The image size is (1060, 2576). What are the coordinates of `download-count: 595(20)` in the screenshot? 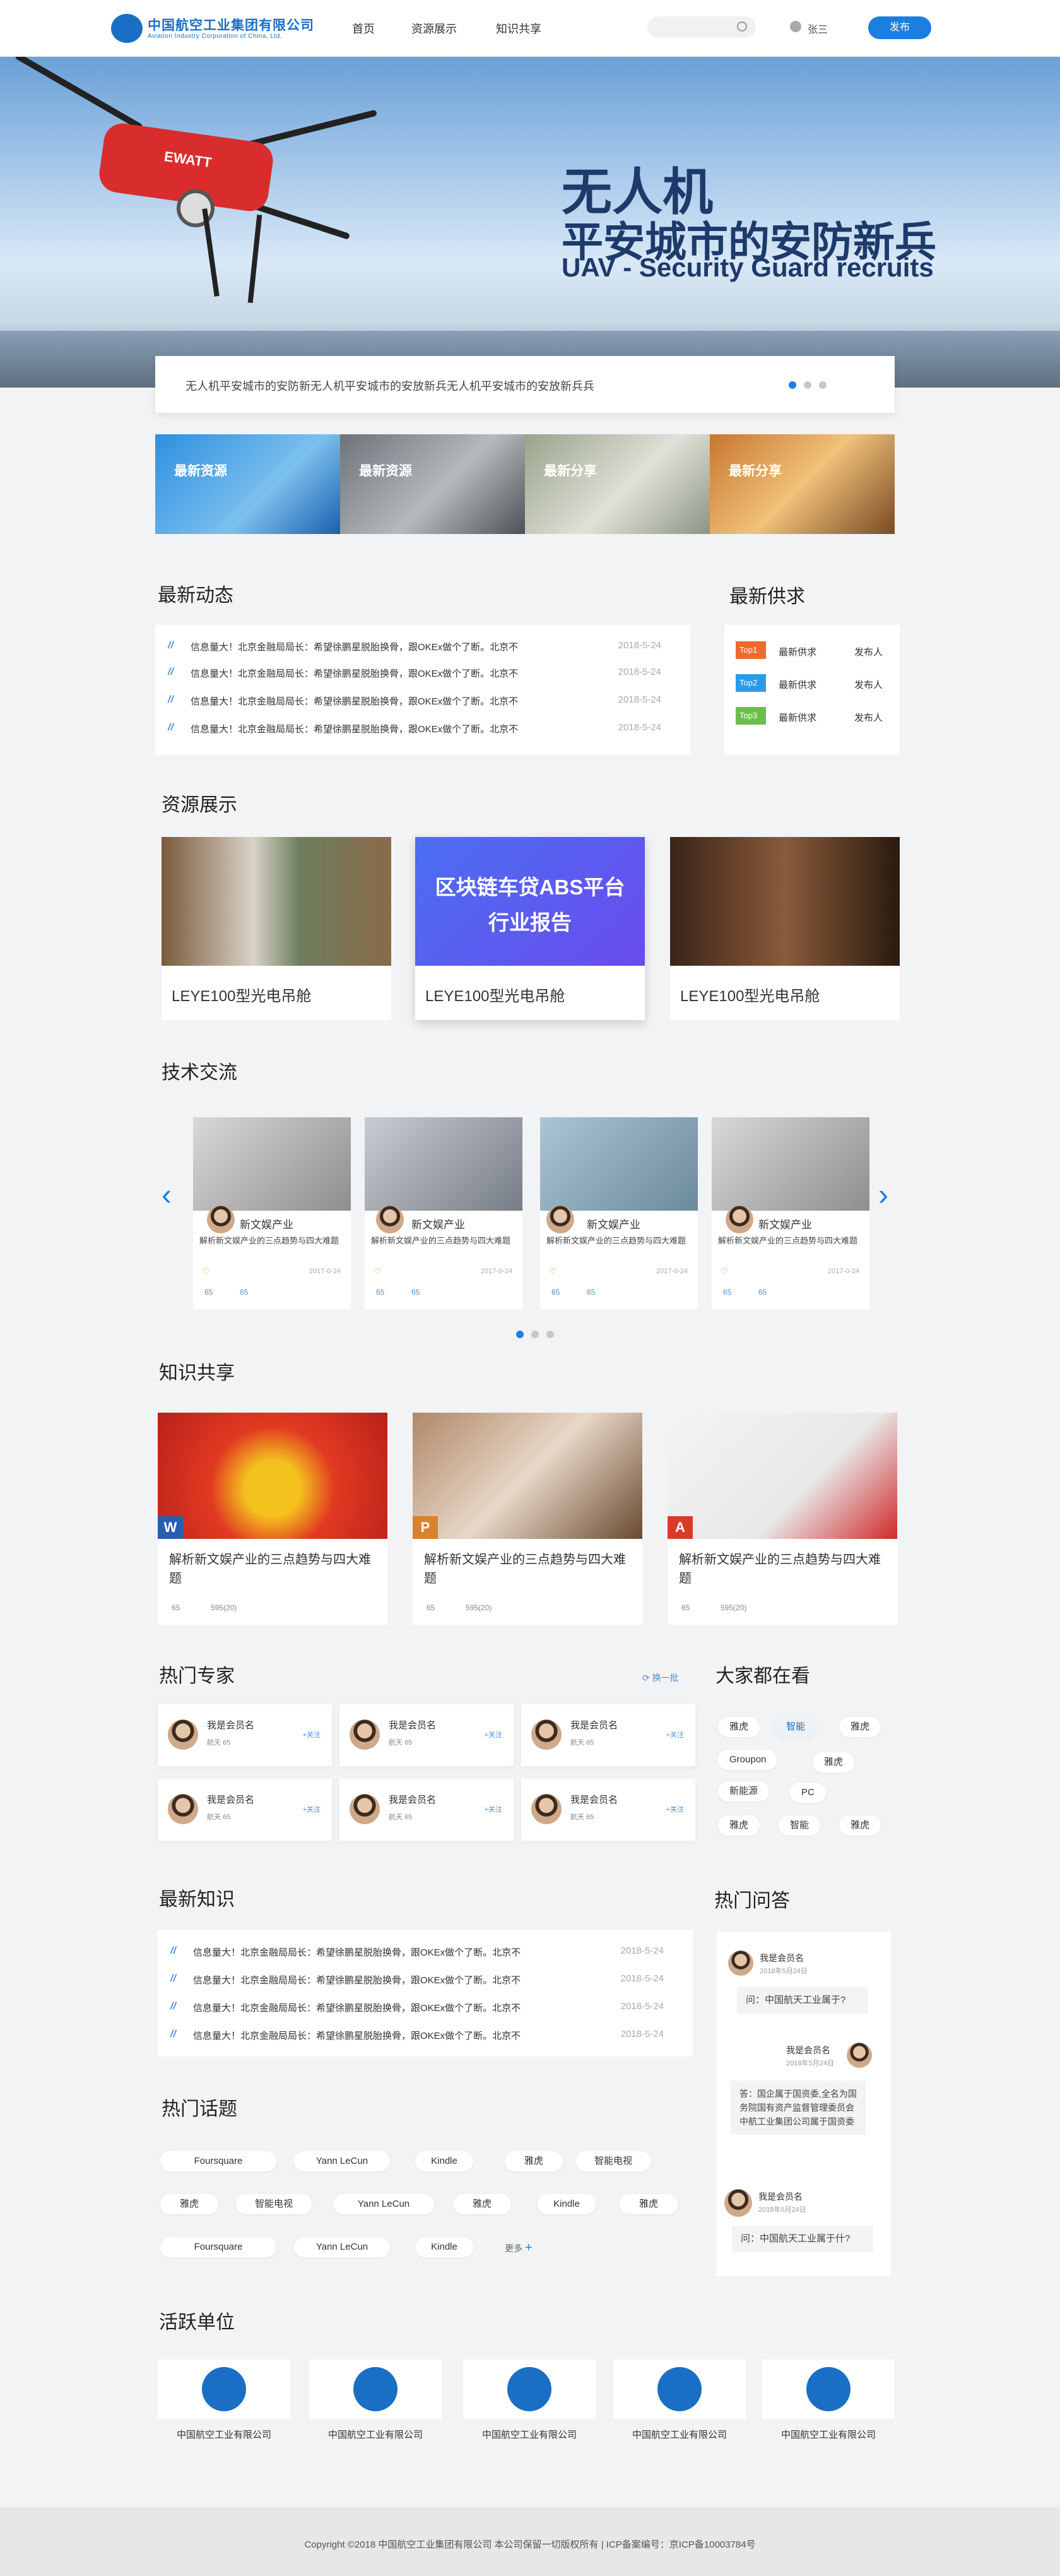 It's located at (734, 1607).